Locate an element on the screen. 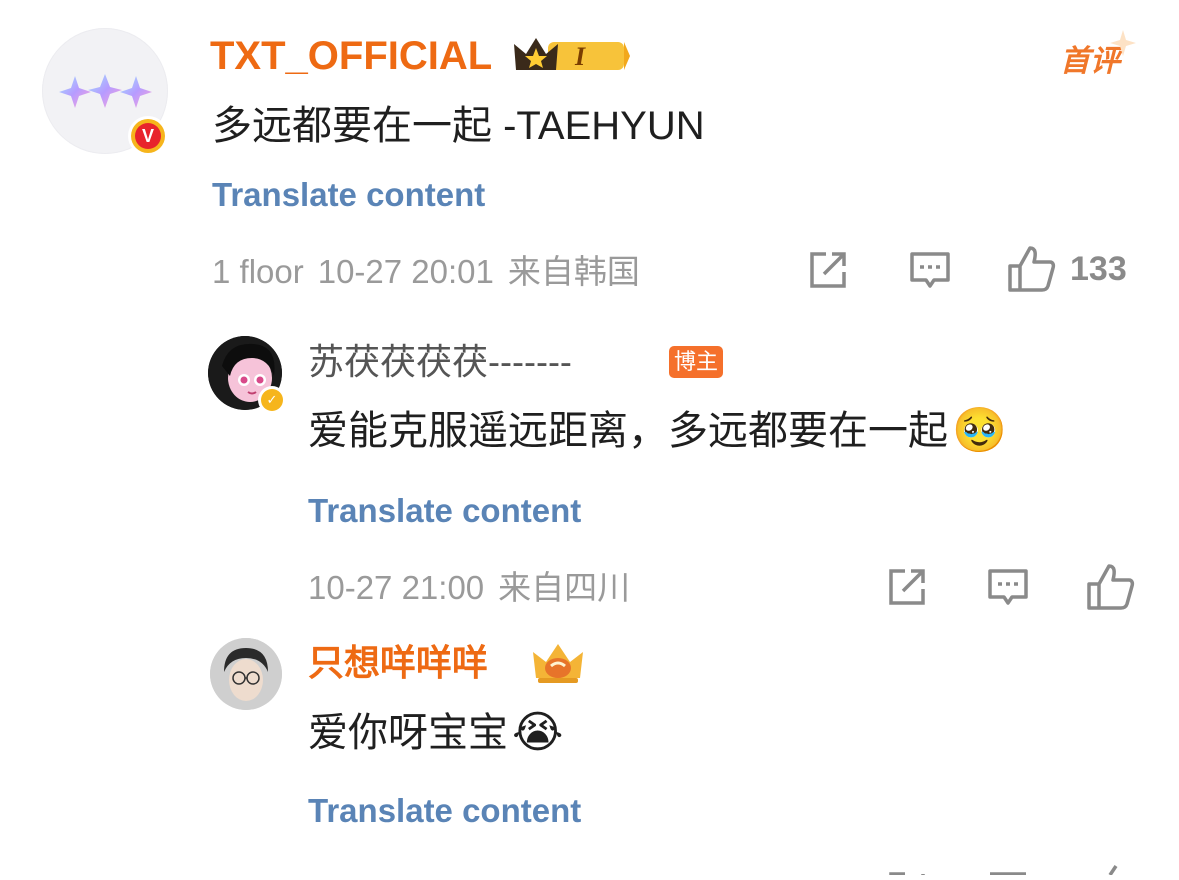  comment-text: 爱你呀宝宝 😭 is located at coordinates (435, 733).